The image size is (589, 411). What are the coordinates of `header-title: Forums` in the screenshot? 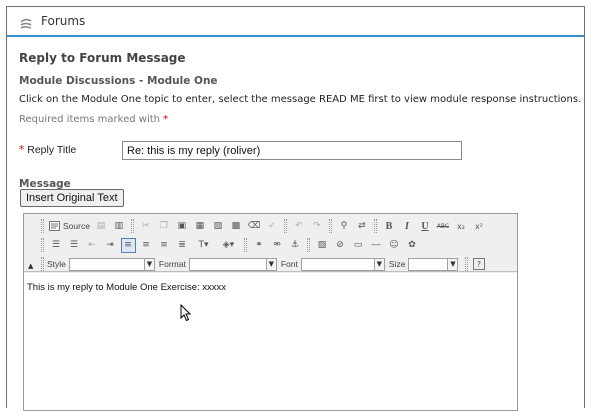 It's located at (63, 21).